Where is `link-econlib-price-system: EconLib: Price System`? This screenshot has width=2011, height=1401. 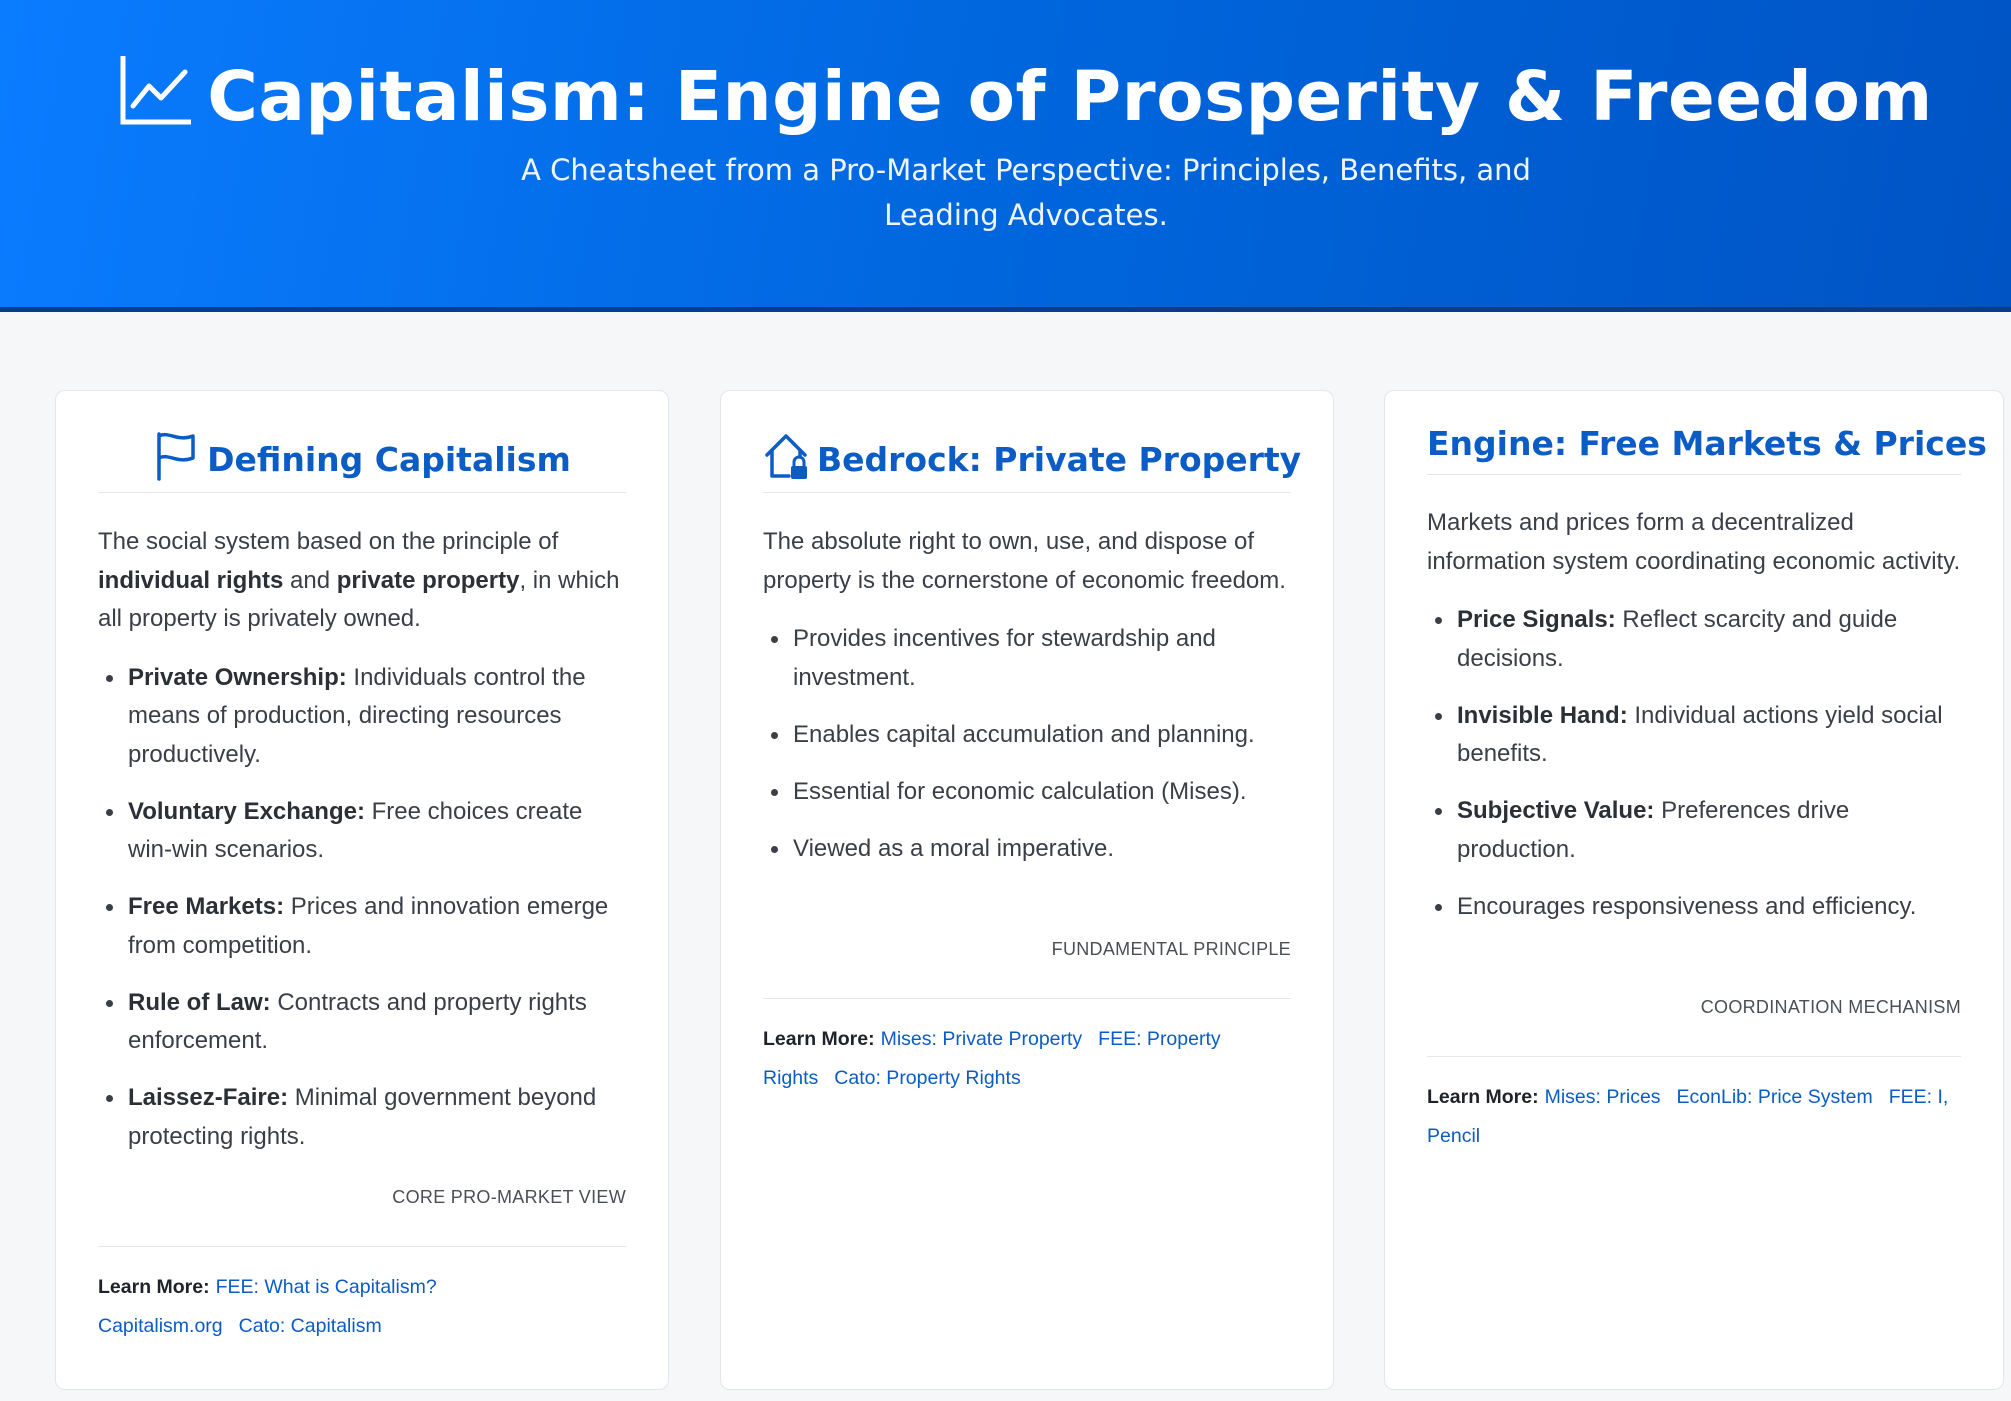
link-econlib-price-system: EconLib: Price System is located at coordinates (1775, 1097).